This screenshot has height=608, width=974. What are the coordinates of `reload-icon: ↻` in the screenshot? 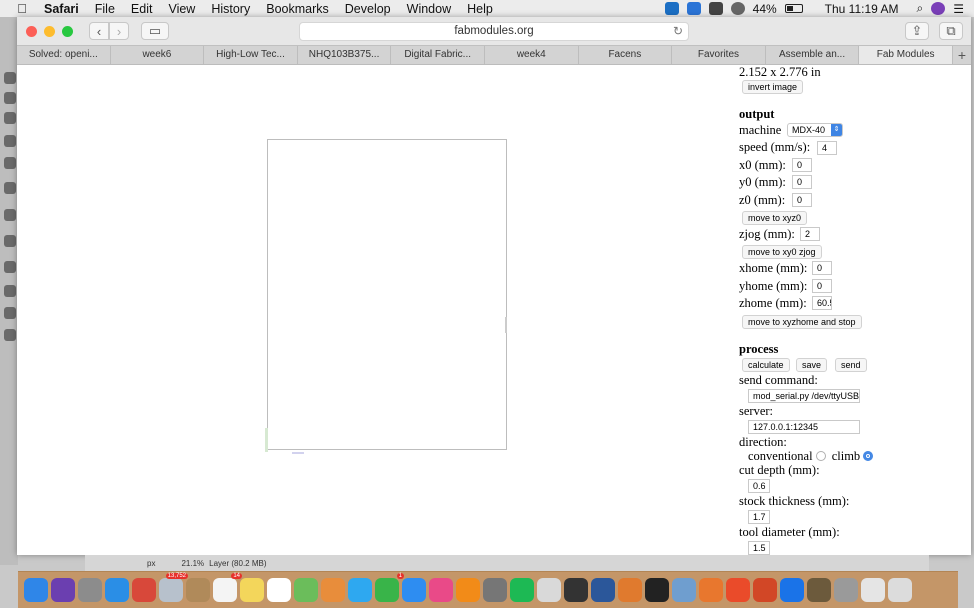 It's located at (678, 31).